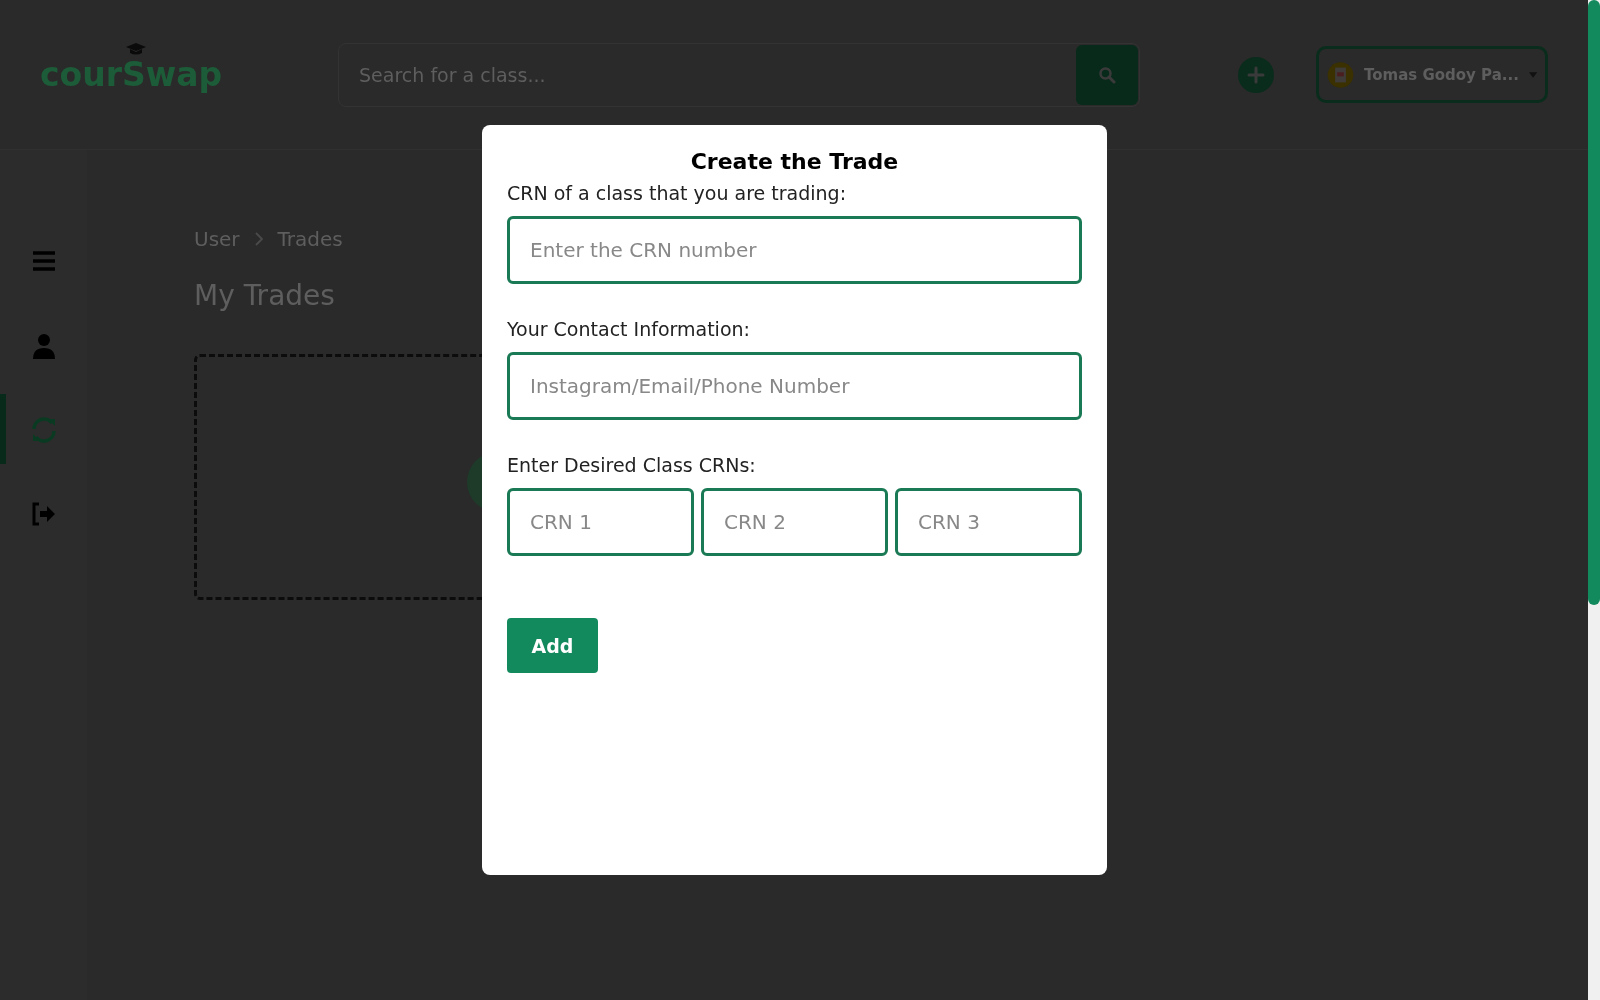 This screenshot has height=1000, width=1600. What do you see at coordinates (677, 193) in the screenshot?
I see `field-label: CRN of a class that you are trading:` at bounding box center [677, 193].